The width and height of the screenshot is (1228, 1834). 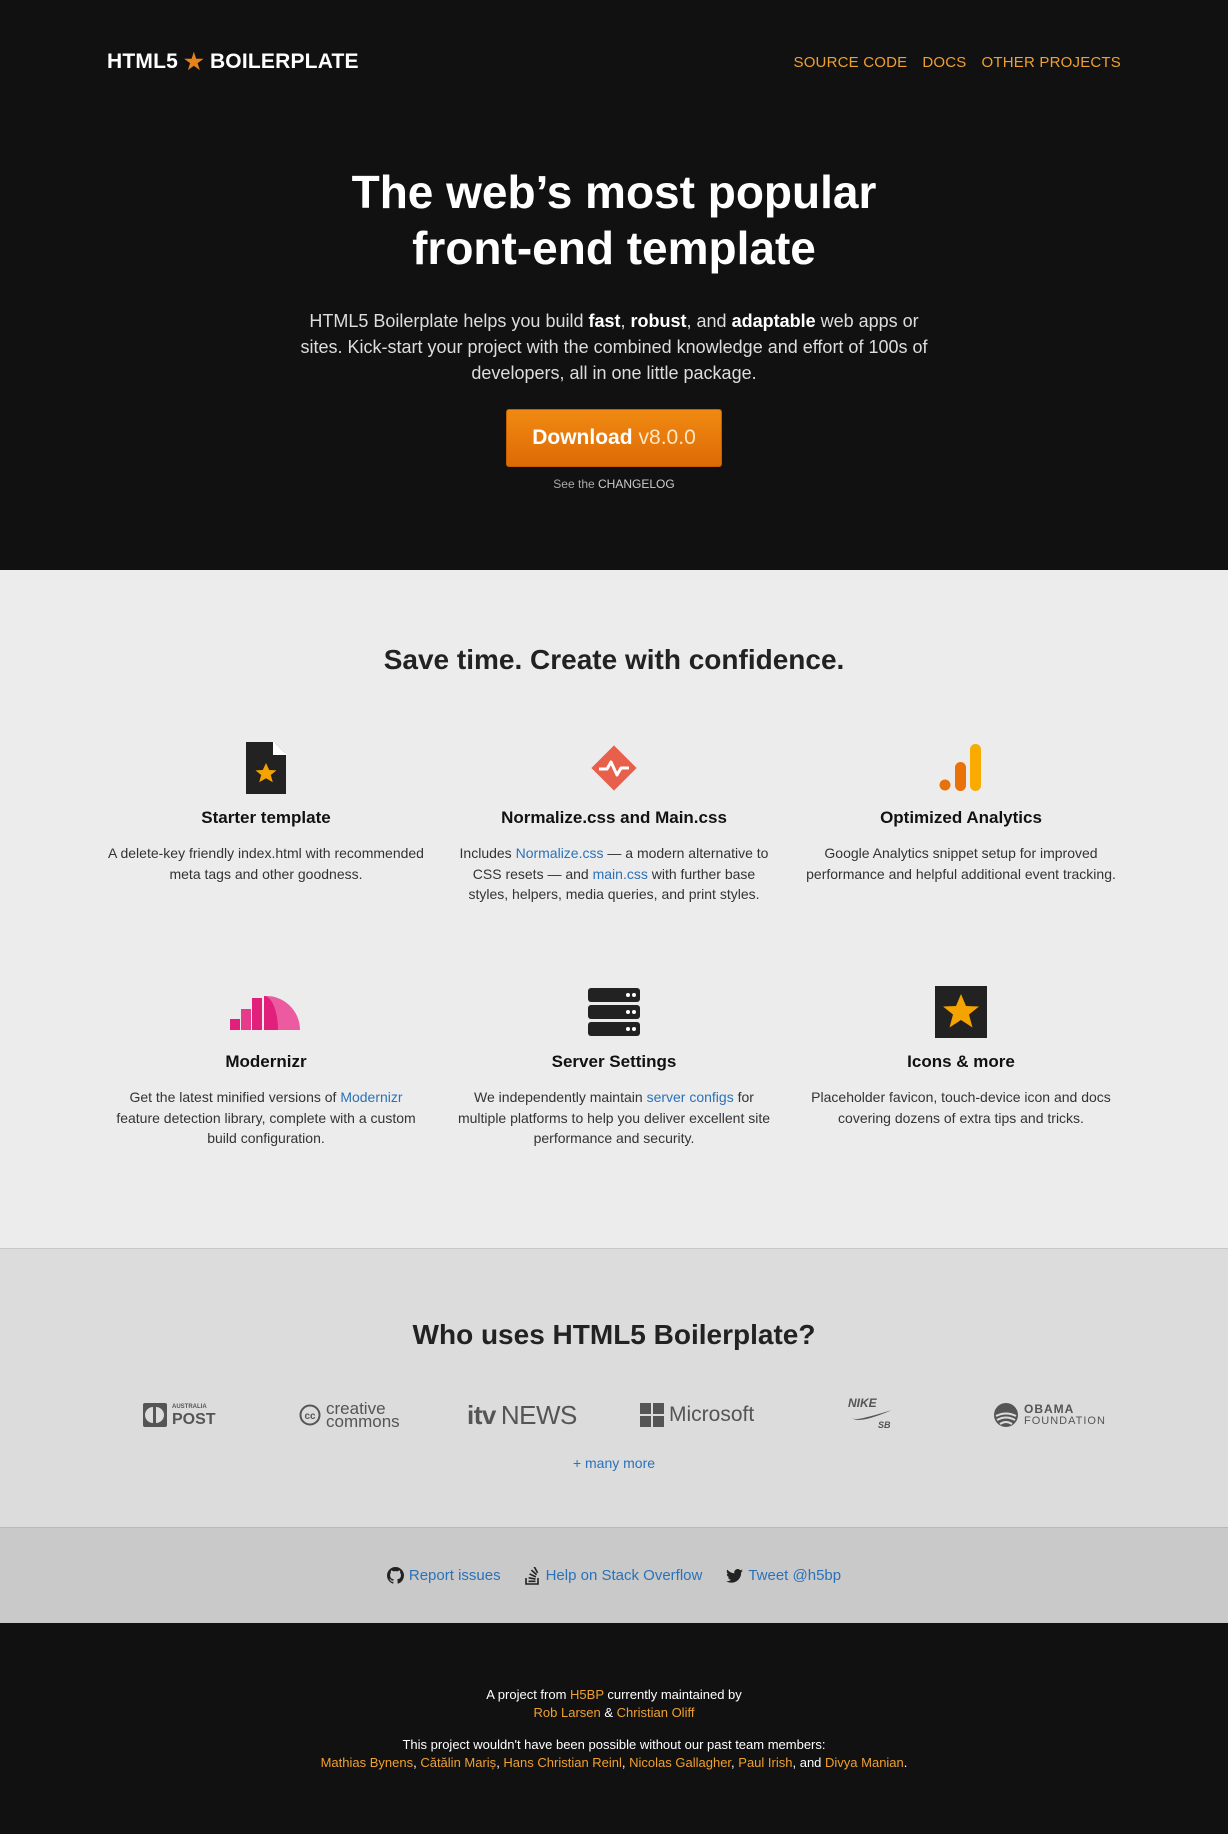 What do you see at coordinates (454, 1575) in the screenshot?
I see `report-issues-label: Report issues` at bounding box center [454, 1575].